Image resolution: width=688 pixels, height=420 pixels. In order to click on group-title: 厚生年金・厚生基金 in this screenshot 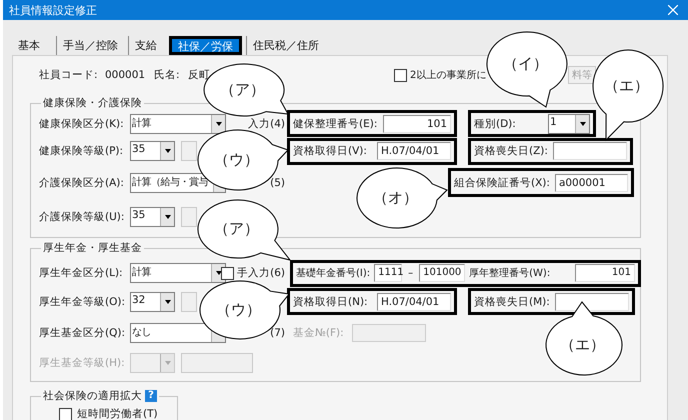, I will do `click(92, 248)`.